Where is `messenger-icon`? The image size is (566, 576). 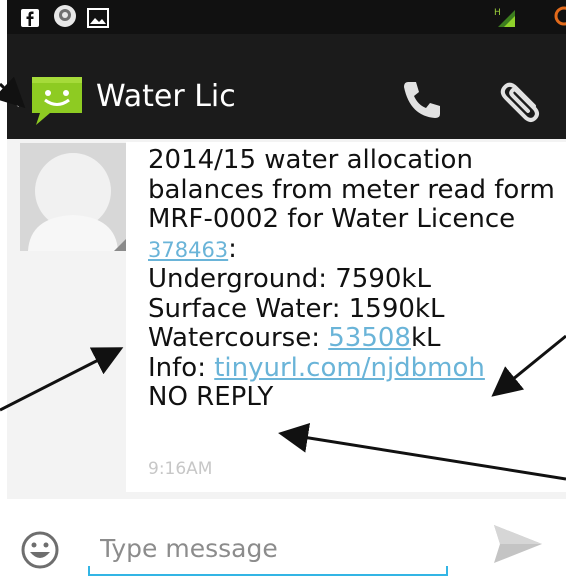
messenger-icon is located at coordinates (65, 16).